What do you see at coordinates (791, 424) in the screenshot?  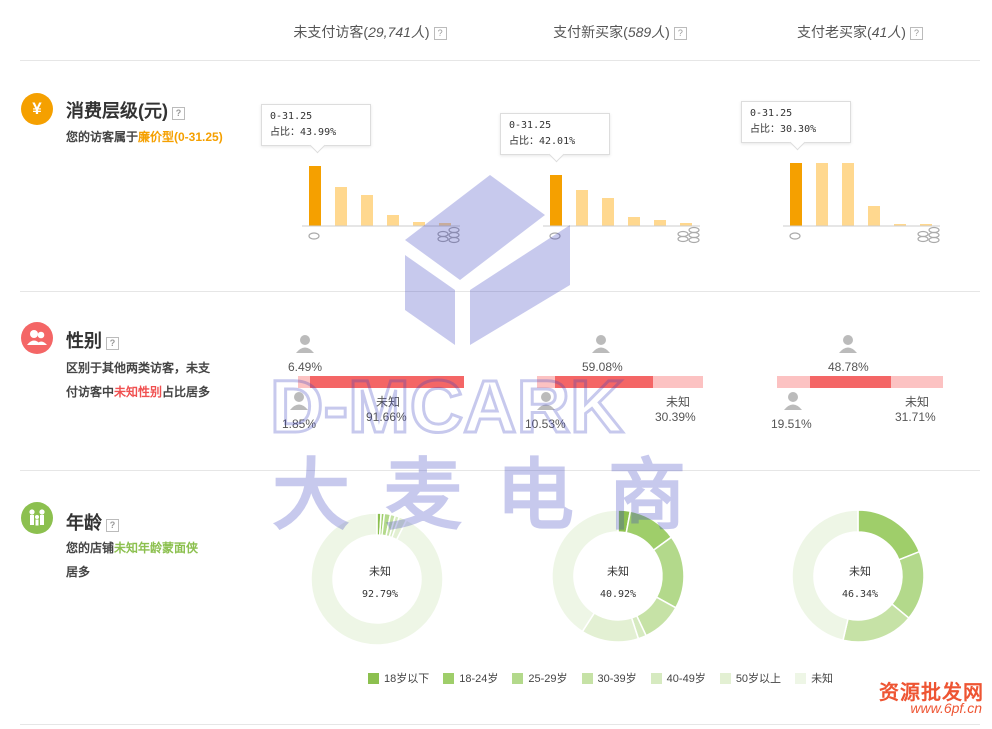 I see `gender-male-pct: 19.51%` at bounding box center [791, 424].